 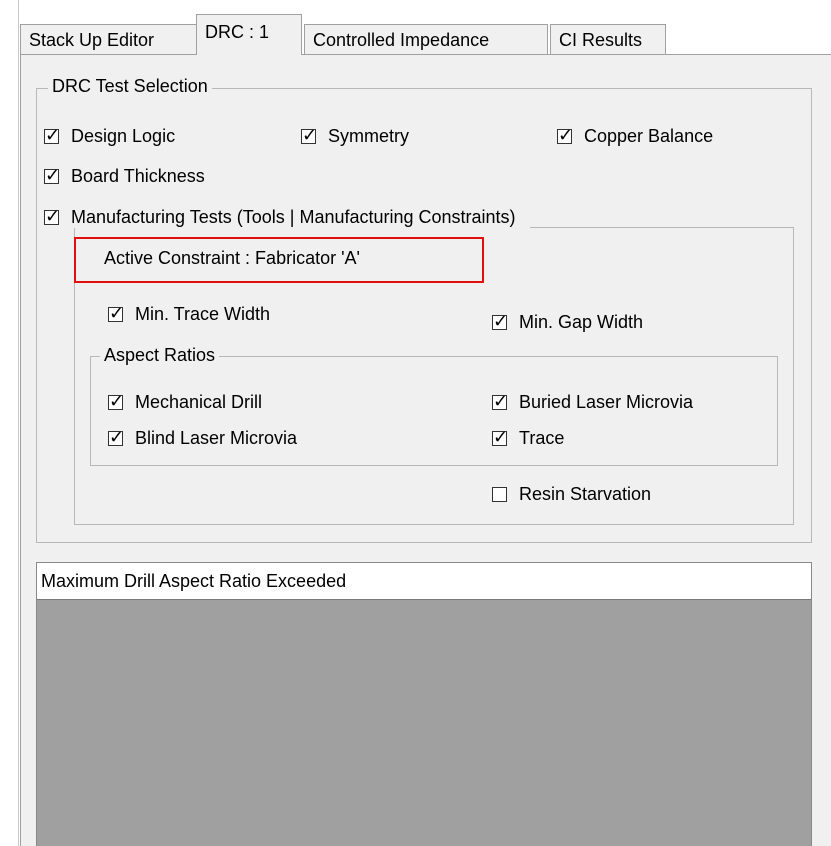 What do you see at coordinates (130, 86) in the screenshot?
I see `drc-test-selection-title: DRC Test Selection` at bounding box center [130, 86].